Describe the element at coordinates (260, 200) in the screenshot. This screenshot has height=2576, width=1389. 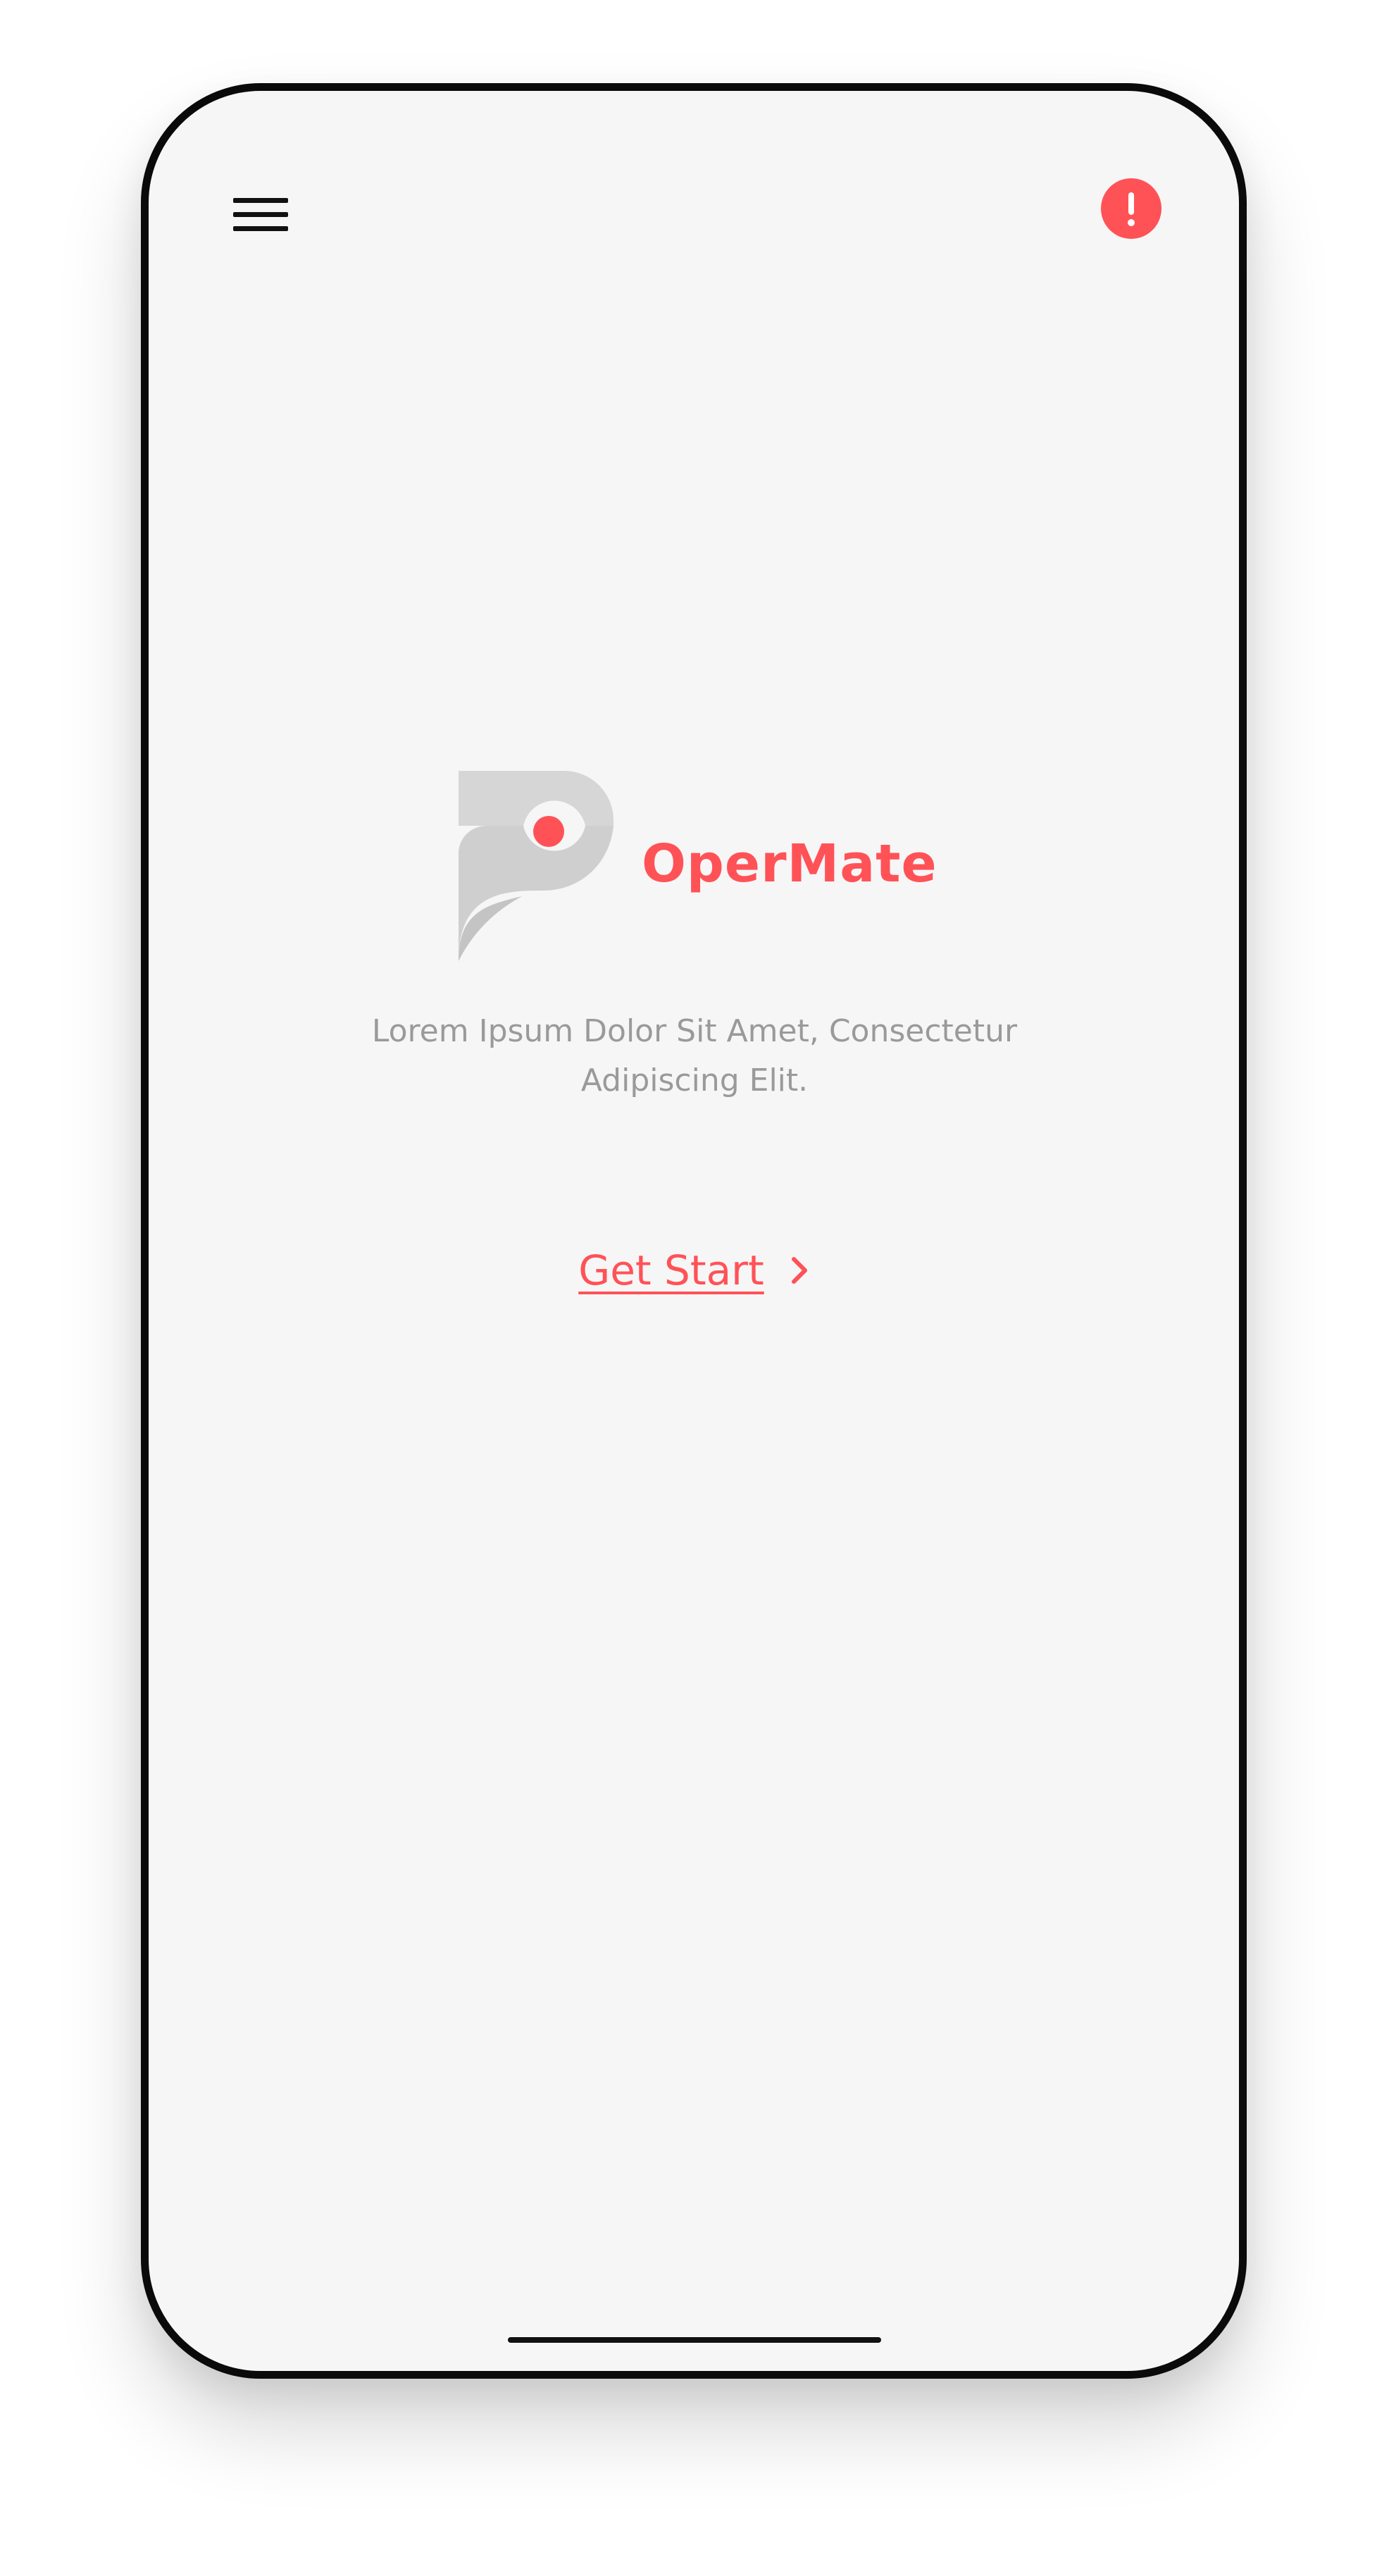
I see `hamburger-menu-icon` at that location.